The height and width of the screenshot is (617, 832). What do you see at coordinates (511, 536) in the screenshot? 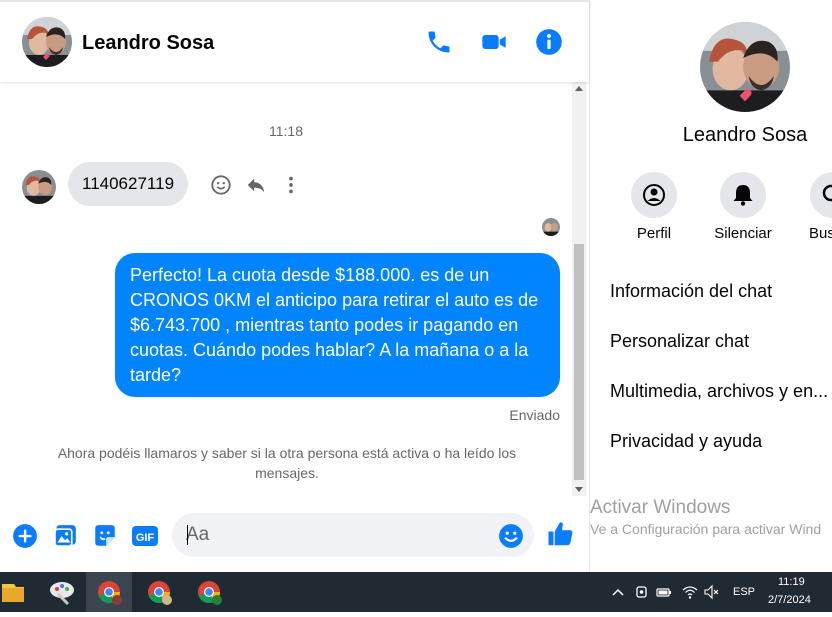
I see `emoji-icon` at bounding box center [511, 536].